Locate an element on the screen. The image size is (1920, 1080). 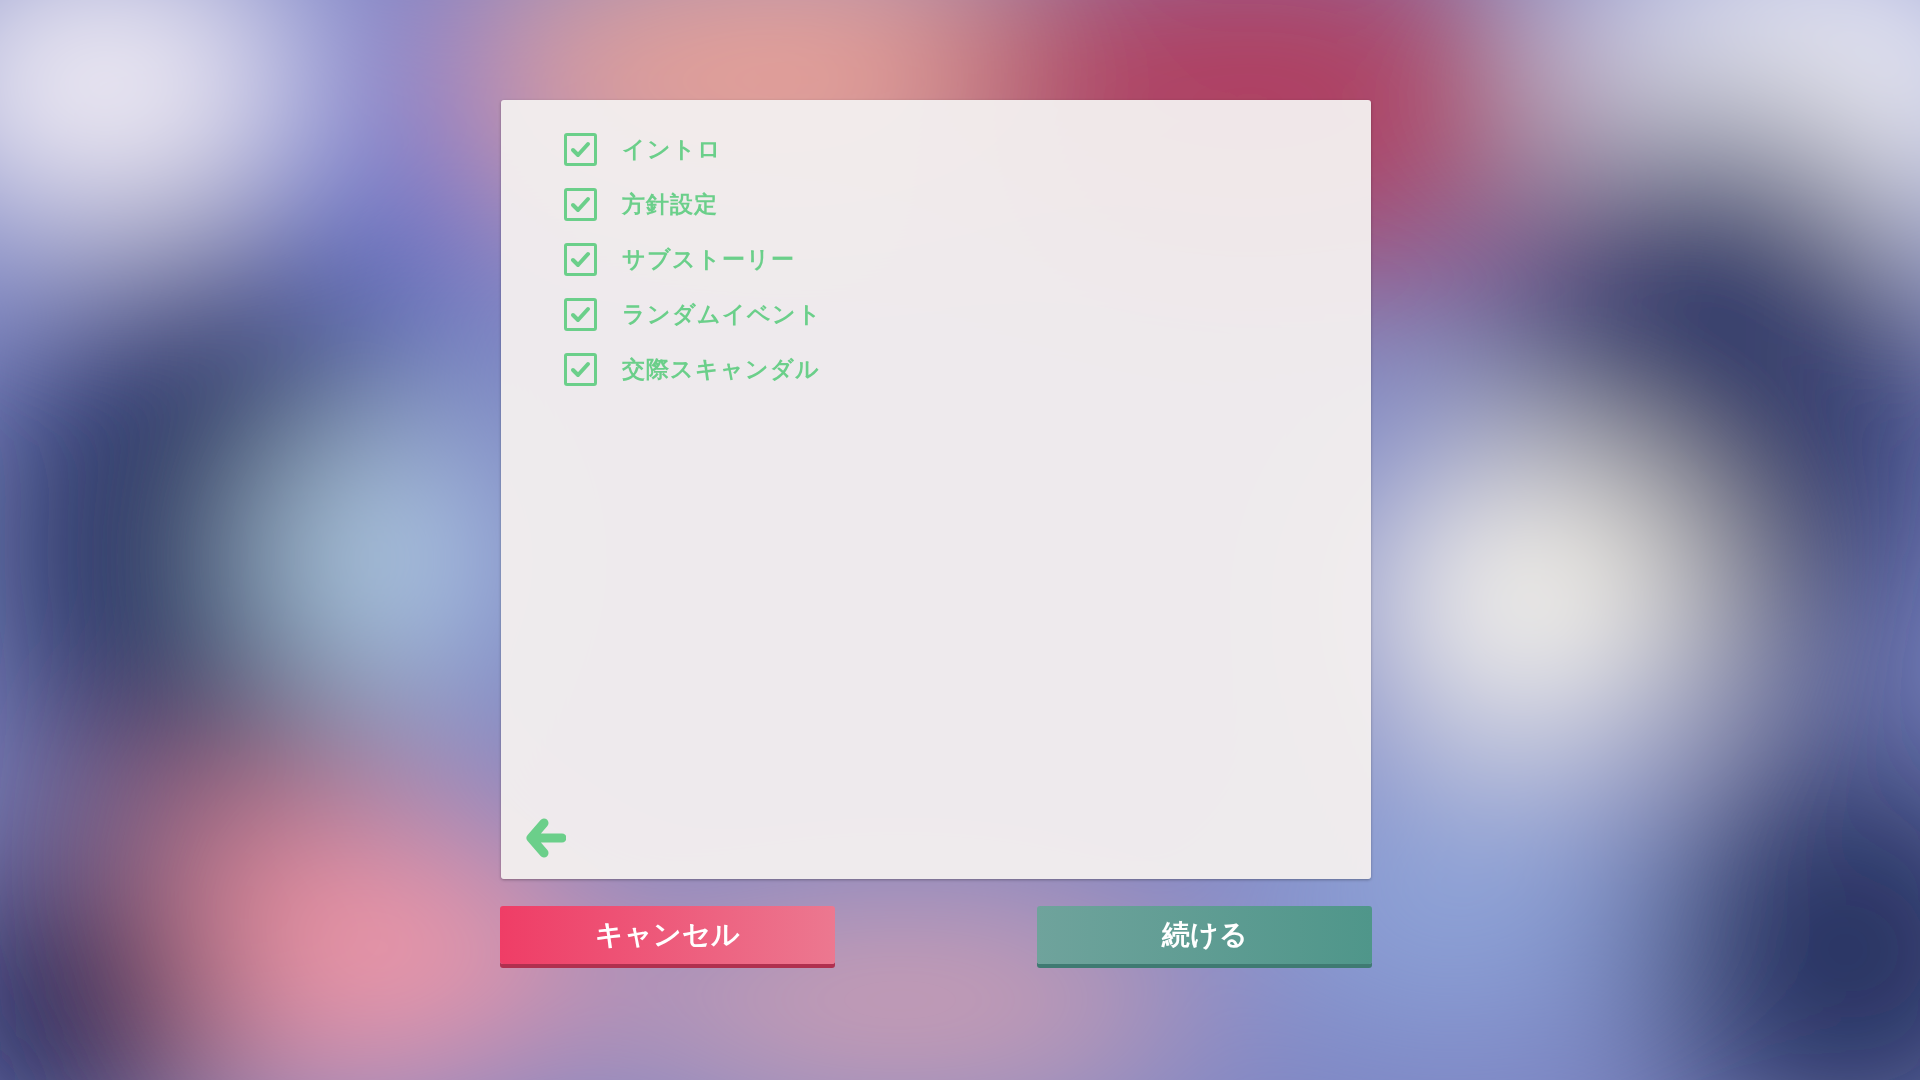
checkbox-label: 方針設定 is located at coordinates (670, 204).